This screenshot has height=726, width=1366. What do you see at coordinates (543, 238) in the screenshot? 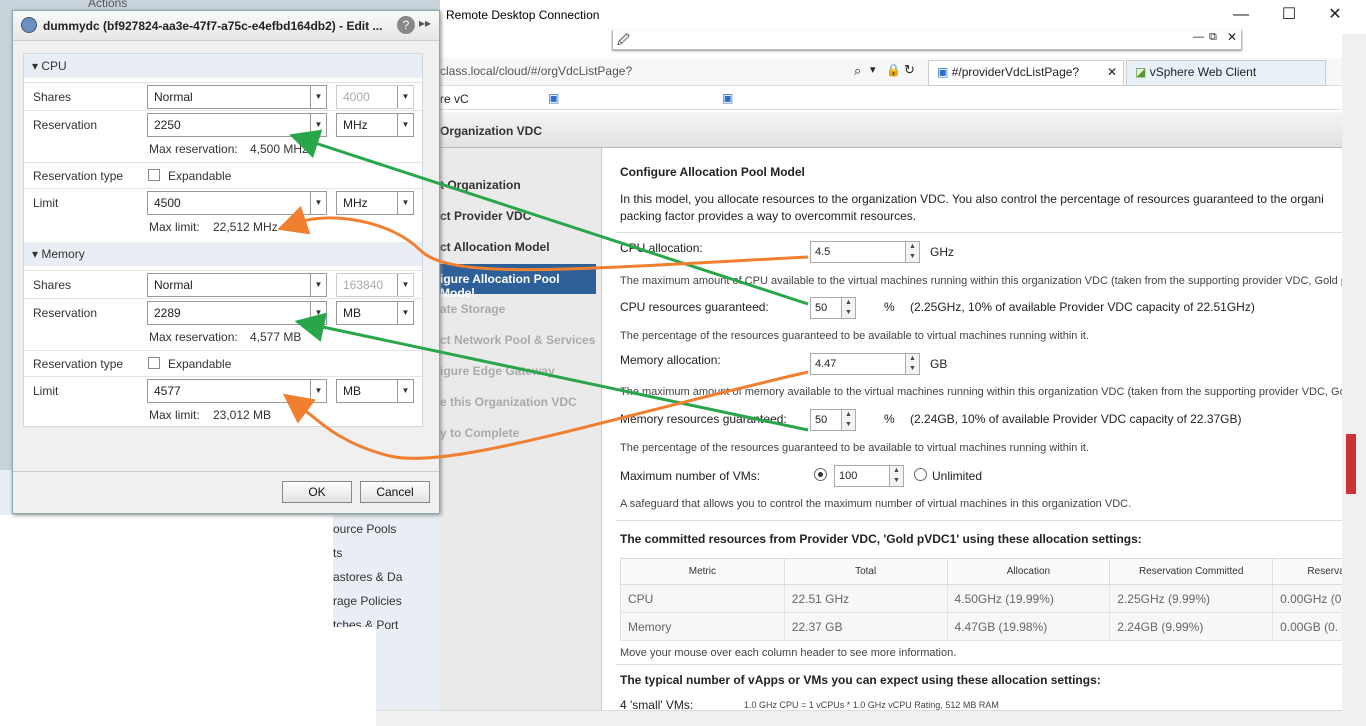
I see `orange-arrow` at bounding box center [543, 238].